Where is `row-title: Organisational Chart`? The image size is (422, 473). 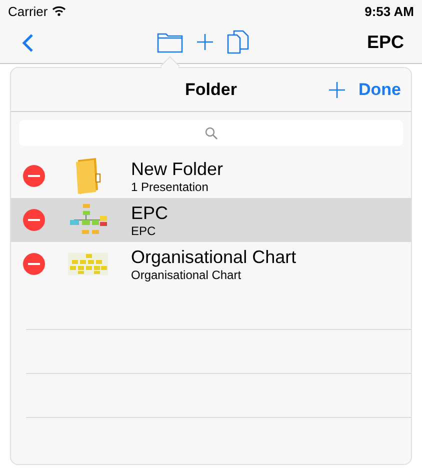
row-title: Organisational Chart is located at coordinates (213, 257).